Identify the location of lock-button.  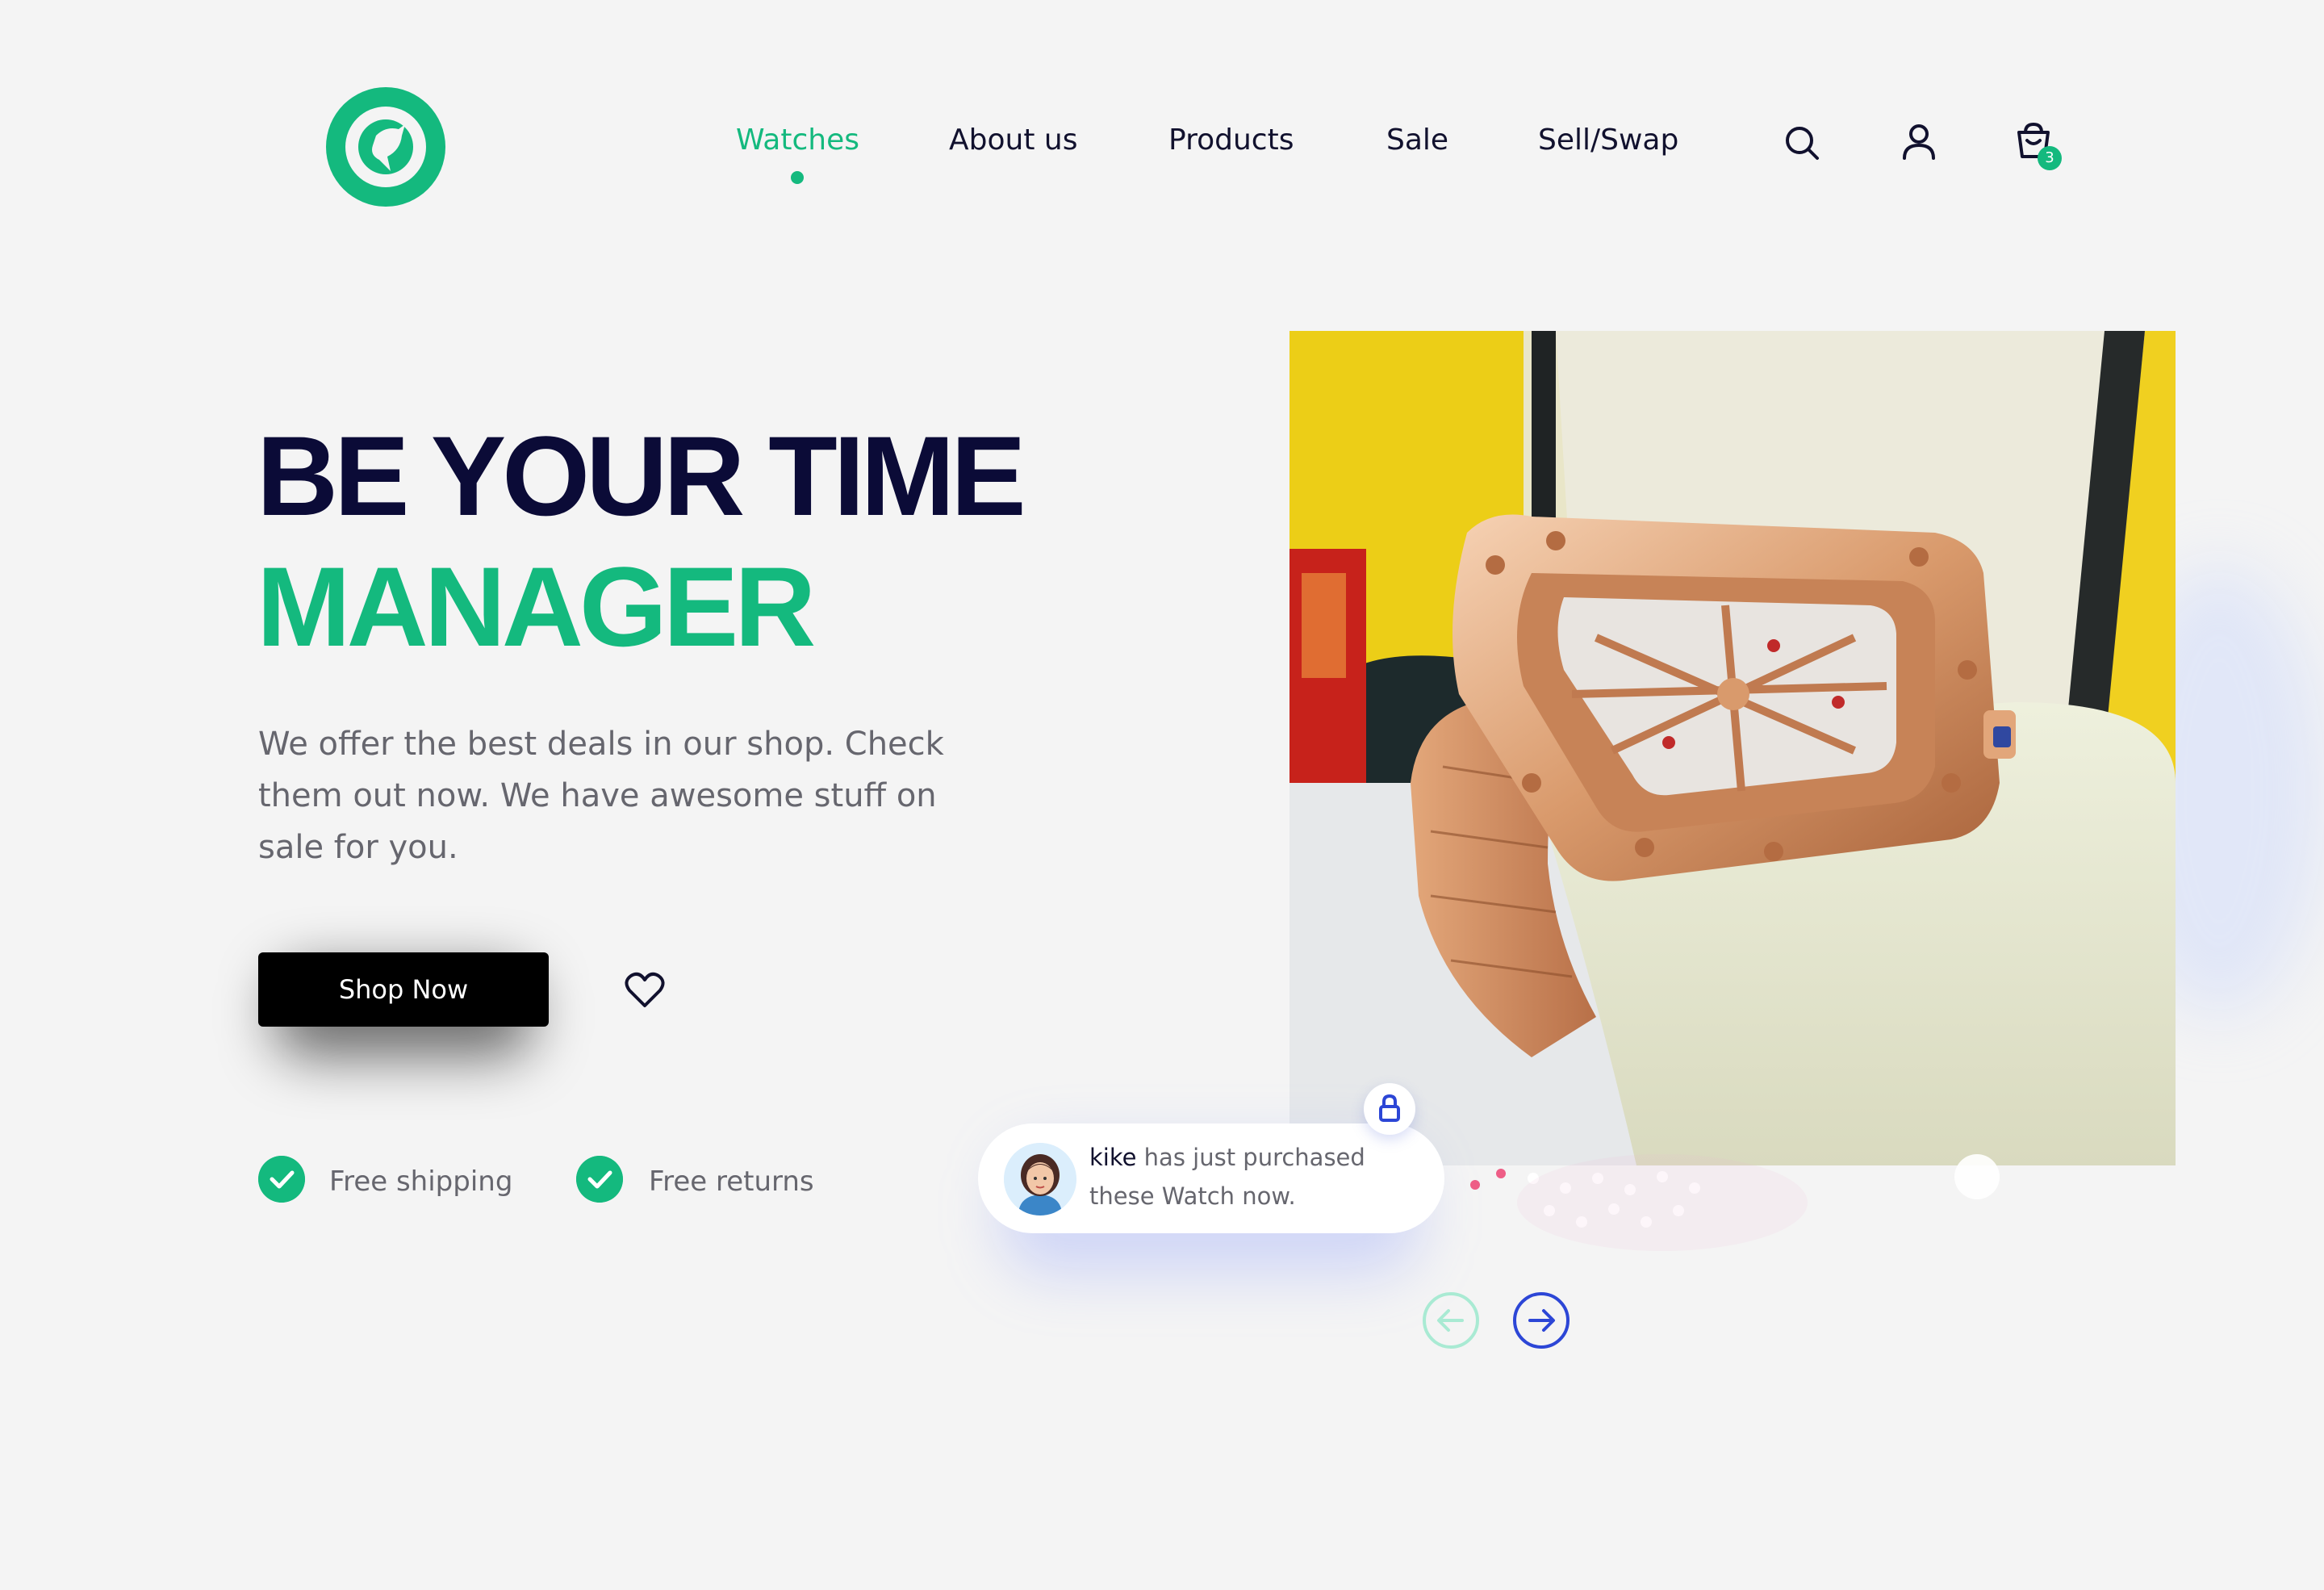
(1389, 1109).